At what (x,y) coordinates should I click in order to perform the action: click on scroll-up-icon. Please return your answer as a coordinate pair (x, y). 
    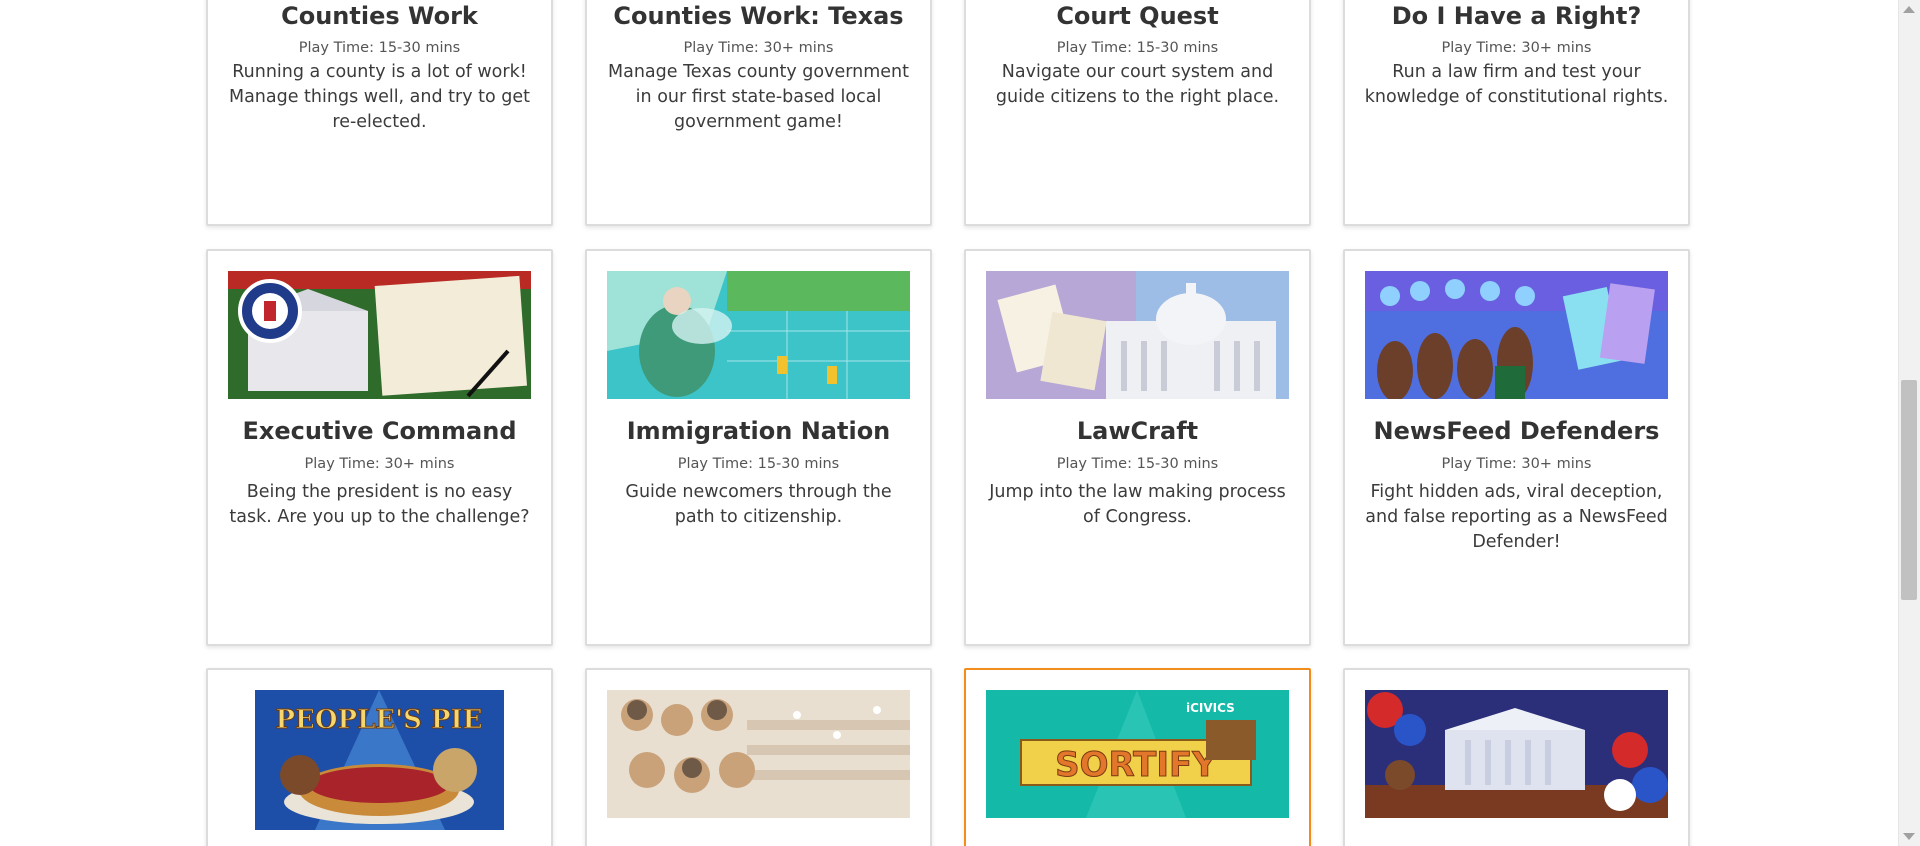
    Looking at the image, I should click on (1909, 9).